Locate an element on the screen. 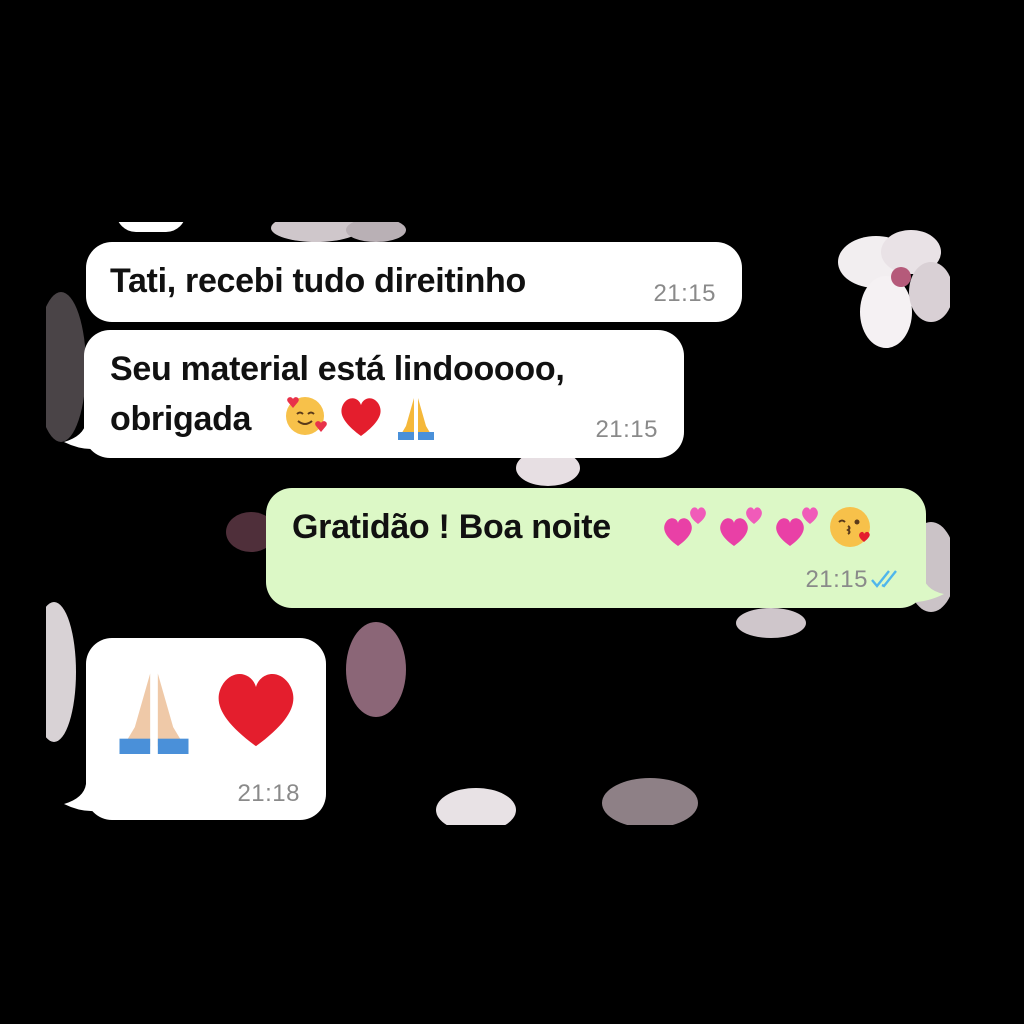 This screenshot has width=1024, height=1024. message-text-line: obrigada is located at coordinates (181, 419).